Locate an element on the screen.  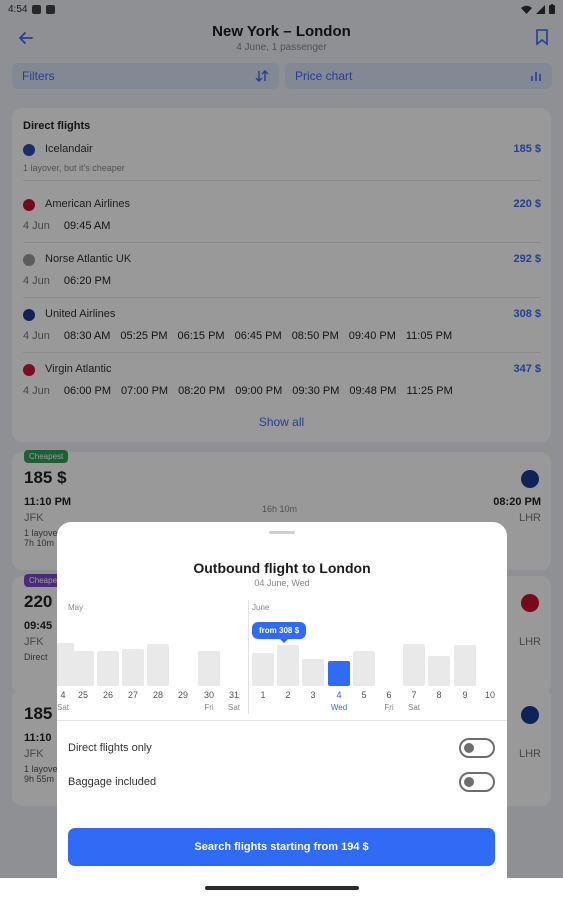
baggage-included-toggle is located at coordinates (477, 782).